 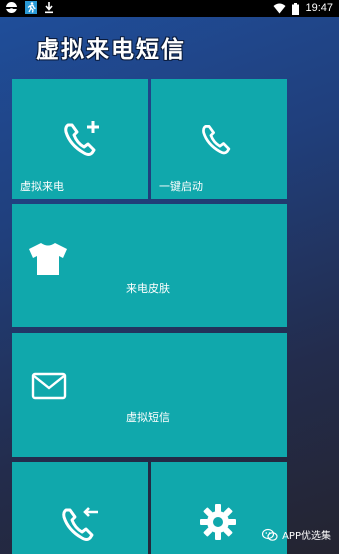 What do you see at coordinates (303, 8) in the screenshot?
I see `status-right-icons: 19:47` at bounding box center [303, 8].